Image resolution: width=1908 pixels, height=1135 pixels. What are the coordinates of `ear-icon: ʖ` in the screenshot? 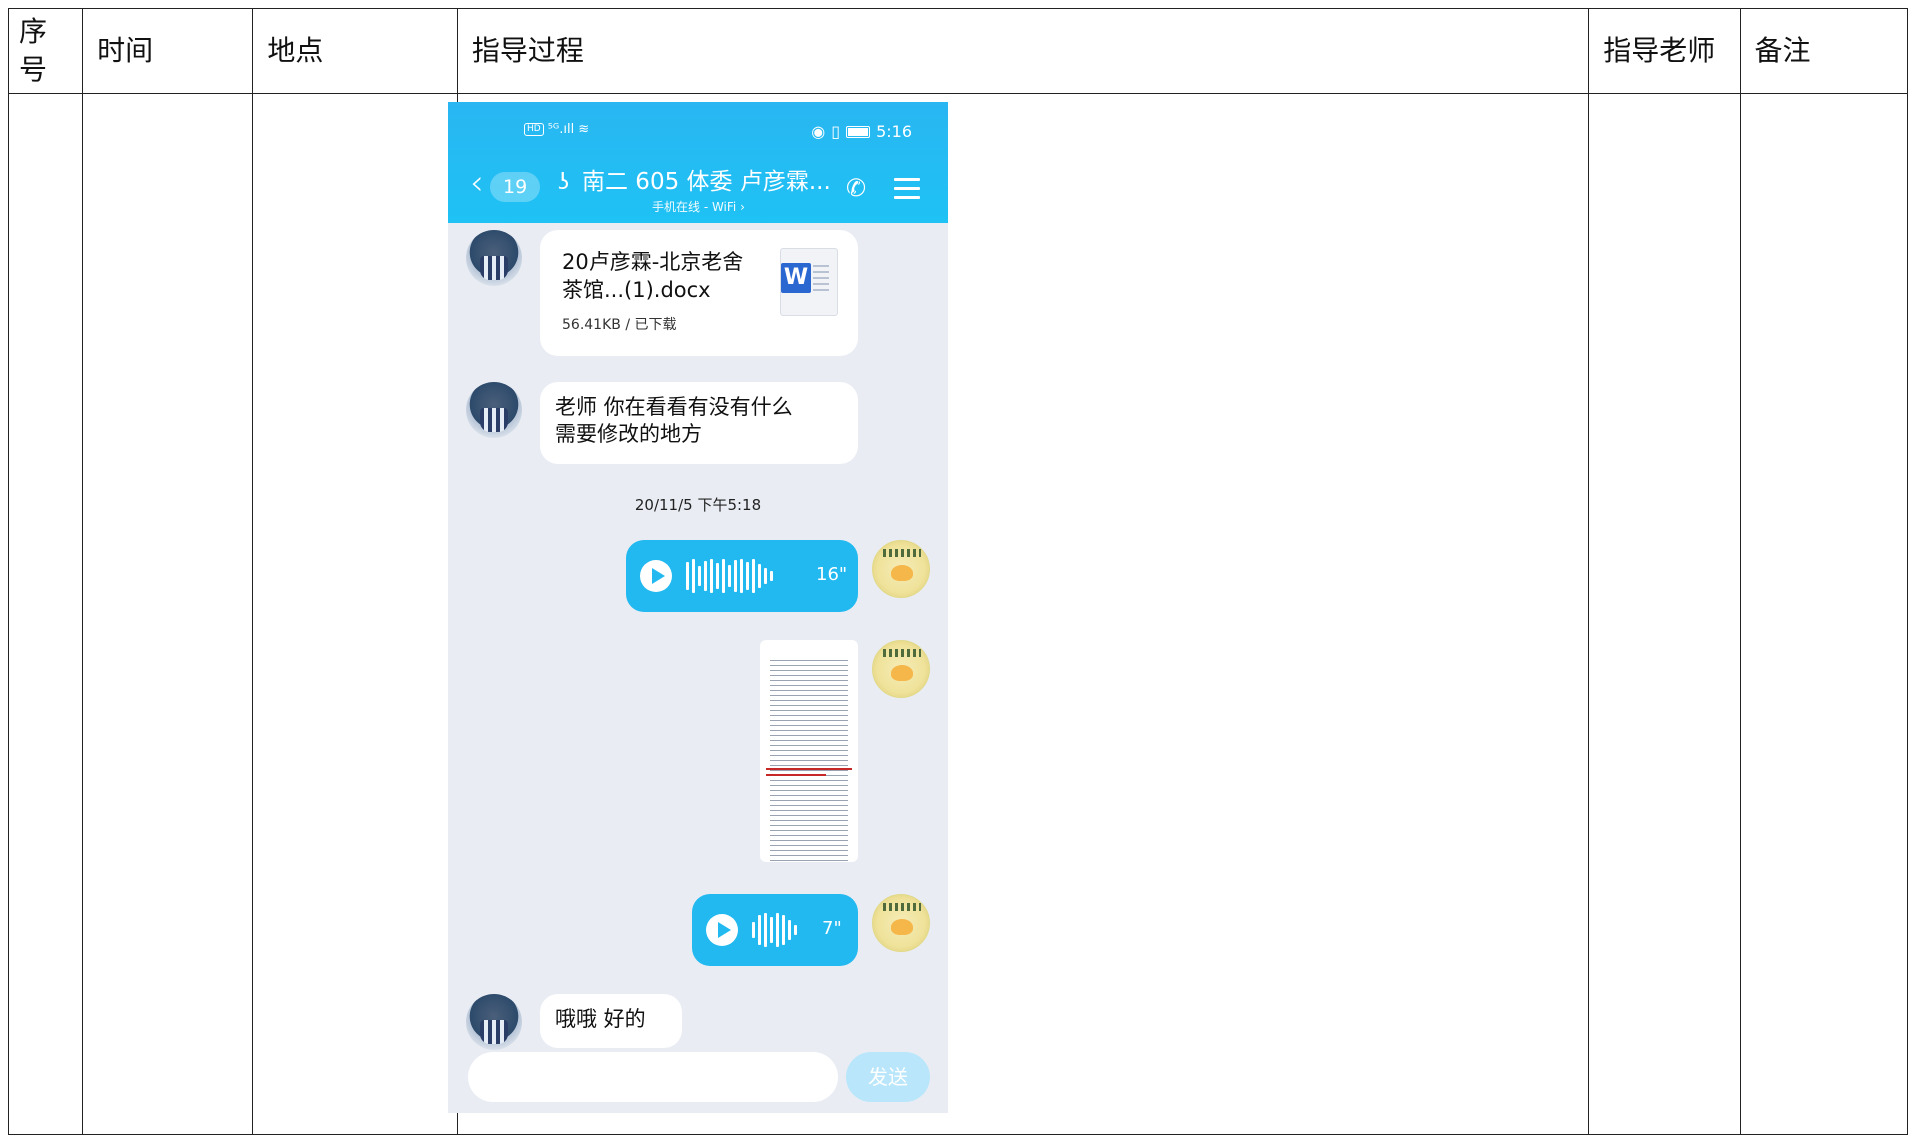 It's located at (564, 182).